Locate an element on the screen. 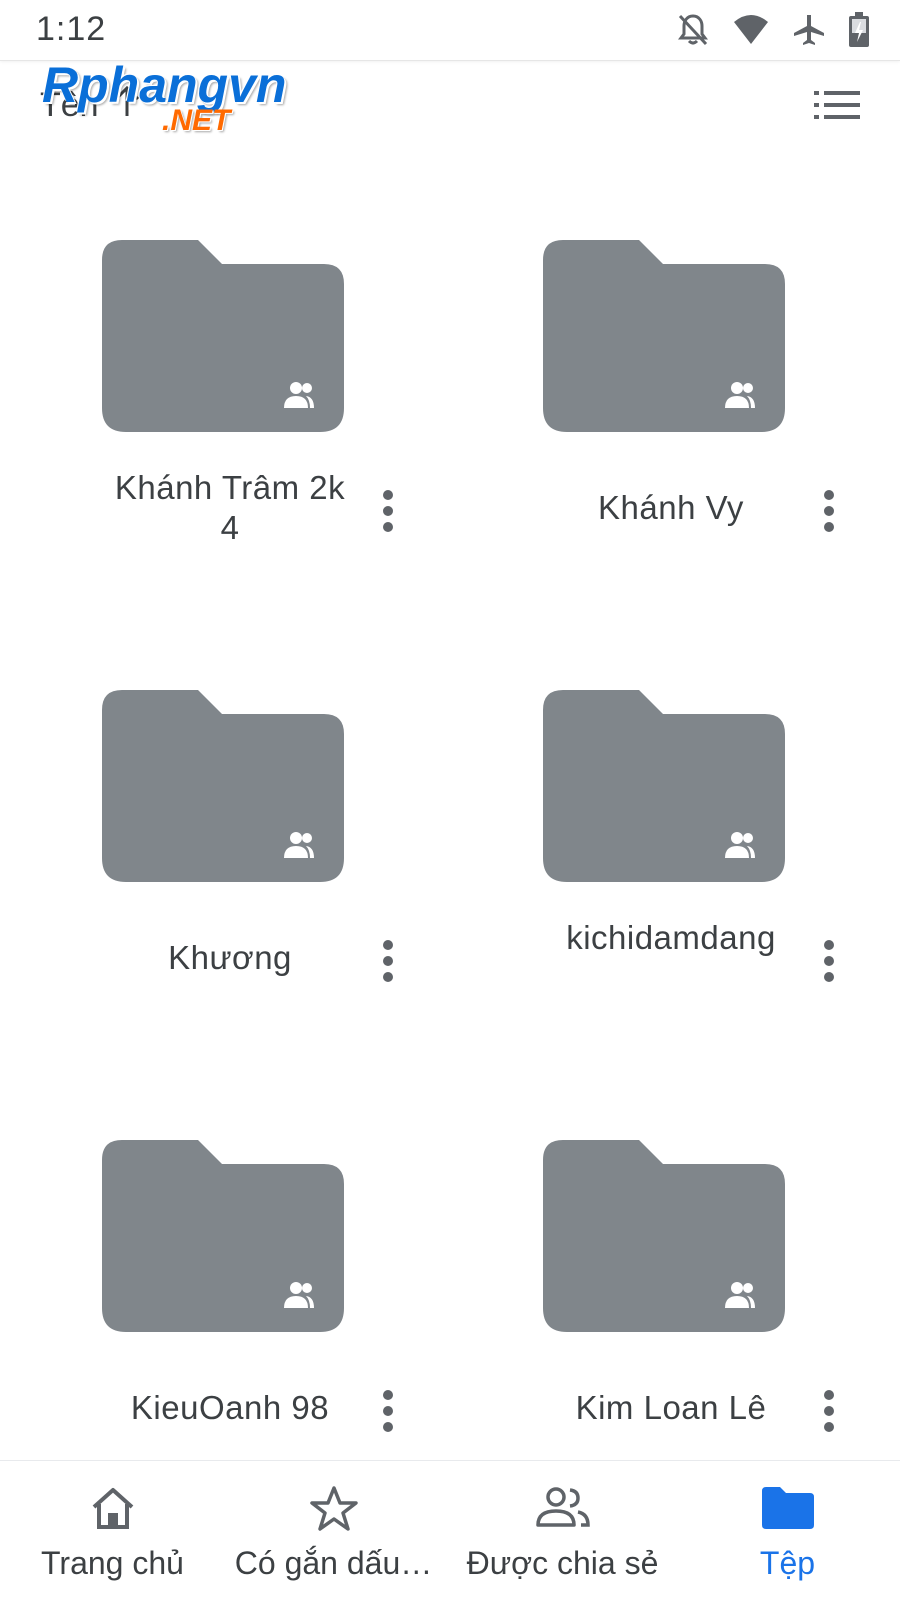  status-bar: 1:12 is located at coordinates (450, 30).